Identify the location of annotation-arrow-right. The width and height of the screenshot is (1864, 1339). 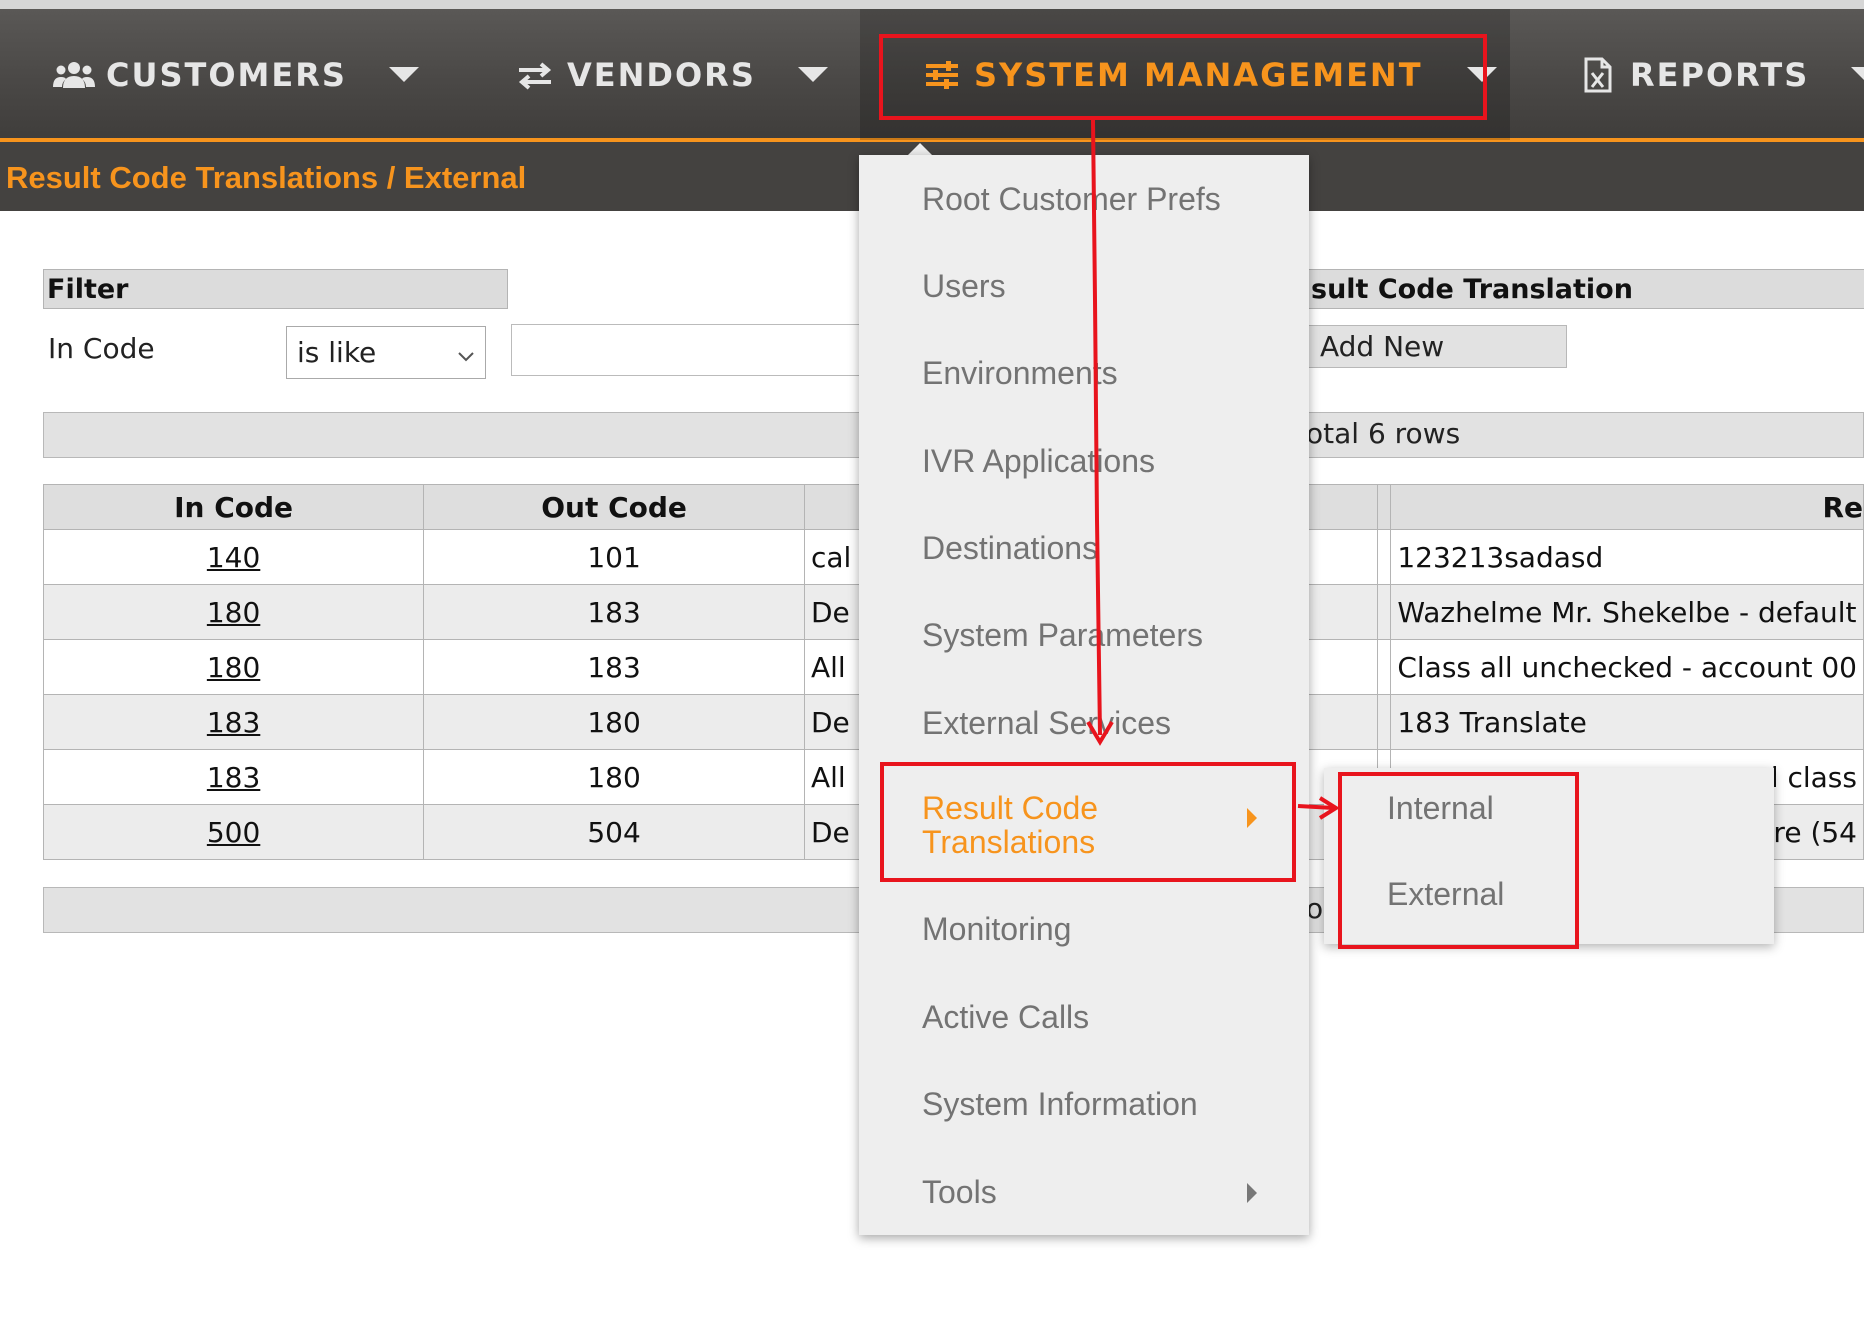
(1316, 807).